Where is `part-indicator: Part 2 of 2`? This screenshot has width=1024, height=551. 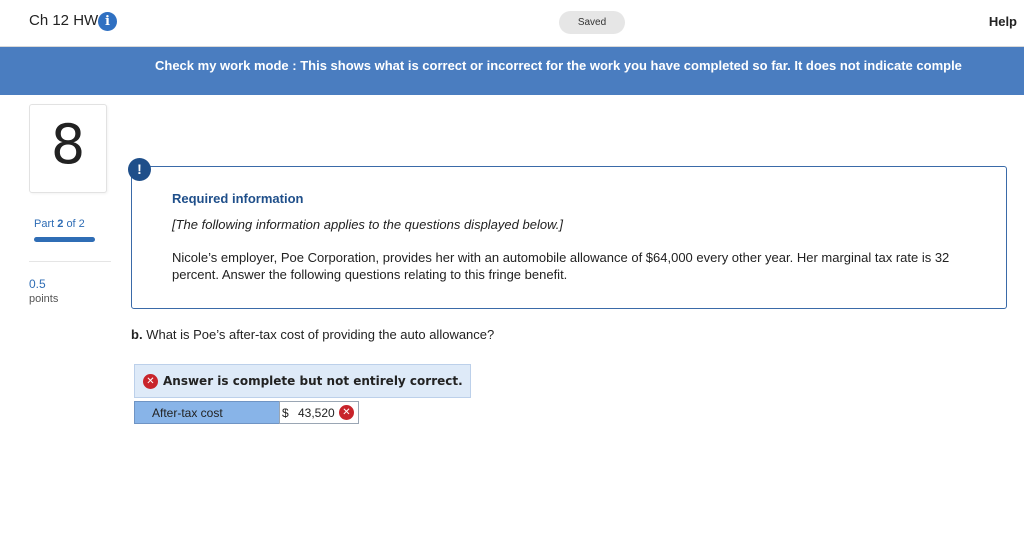 part-indicator: Part 2 of 2 is located at coordinates (59, 224).